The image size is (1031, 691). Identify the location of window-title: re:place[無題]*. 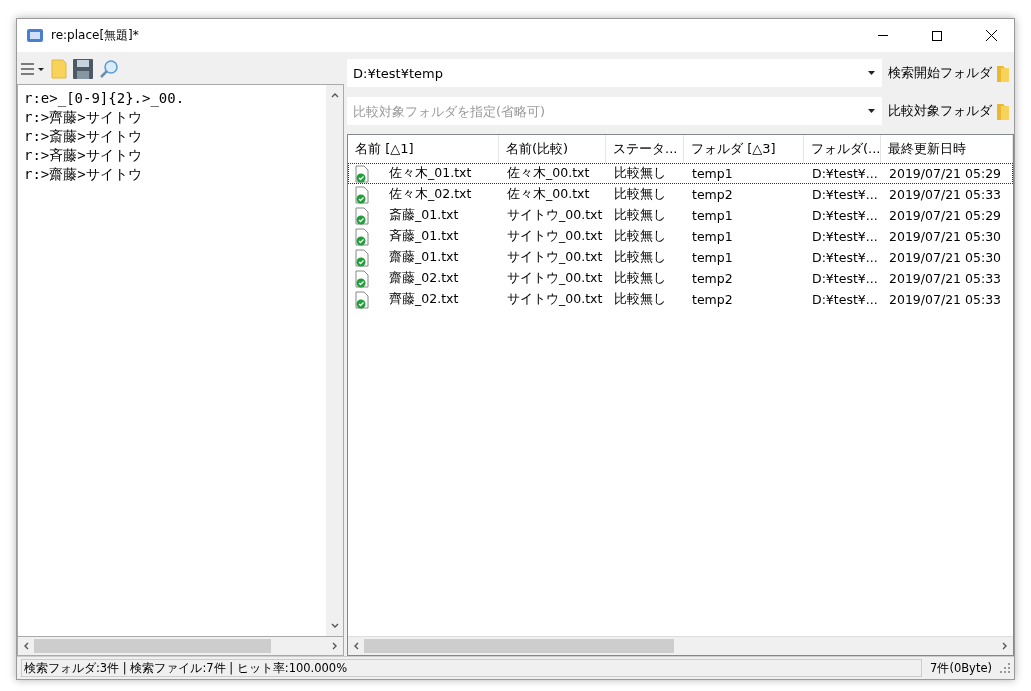
(95, 35).